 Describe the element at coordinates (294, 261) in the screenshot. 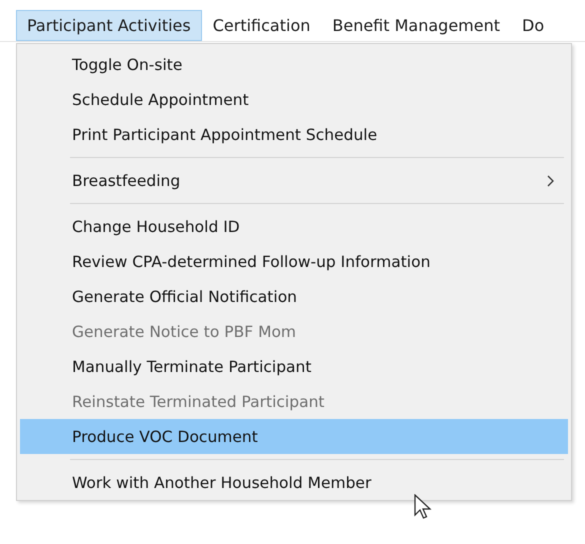

I see `menu-item: Review CPA-determined Follow-up Information` at that location.